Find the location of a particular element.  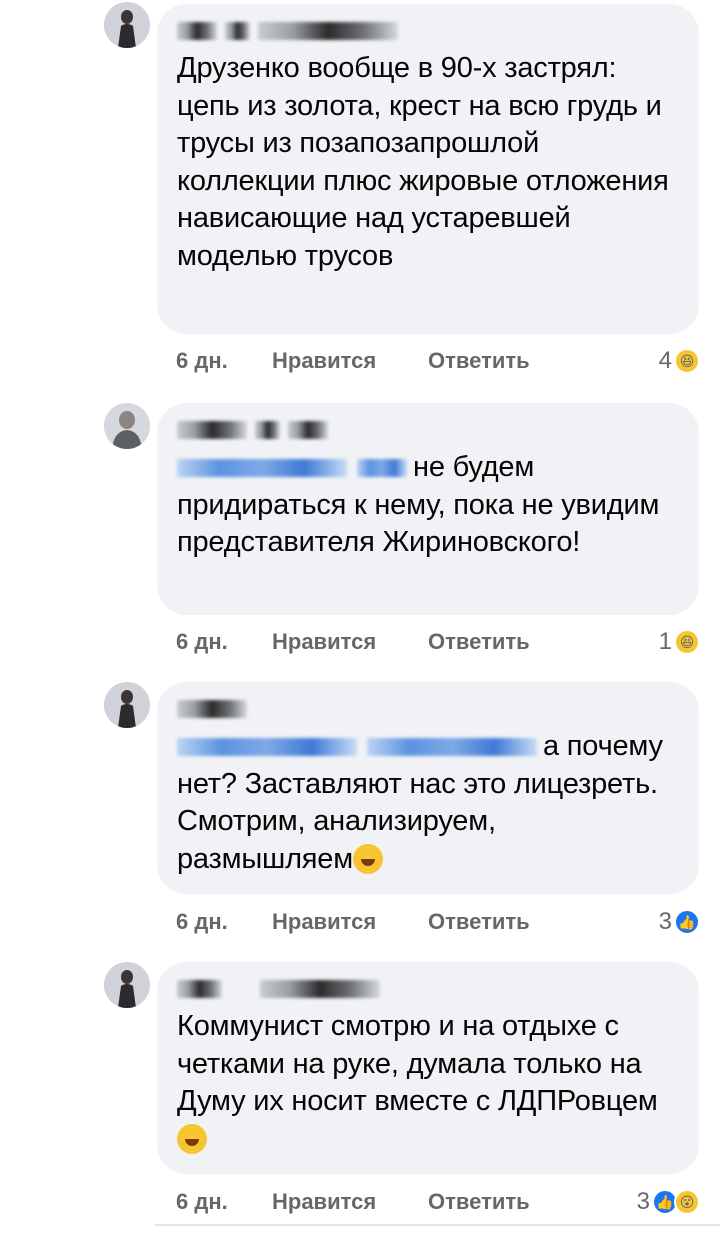

comment-actions: 6 дн. Нравится Ответить 3 👍 😮 is located at coordinates (438, 1202).